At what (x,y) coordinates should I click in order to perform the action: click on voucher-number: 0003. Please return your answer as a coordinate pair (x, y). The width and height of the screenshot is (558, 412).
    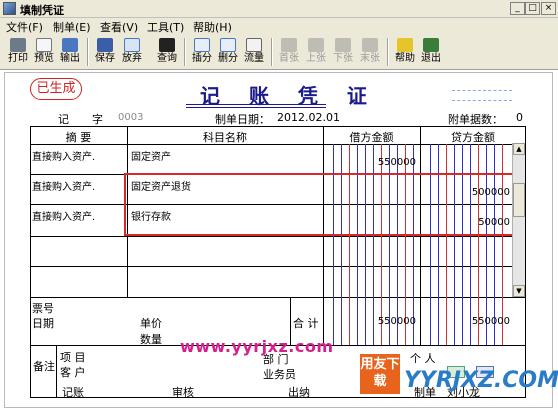
    Looking at the image, I should click on (130, 117).